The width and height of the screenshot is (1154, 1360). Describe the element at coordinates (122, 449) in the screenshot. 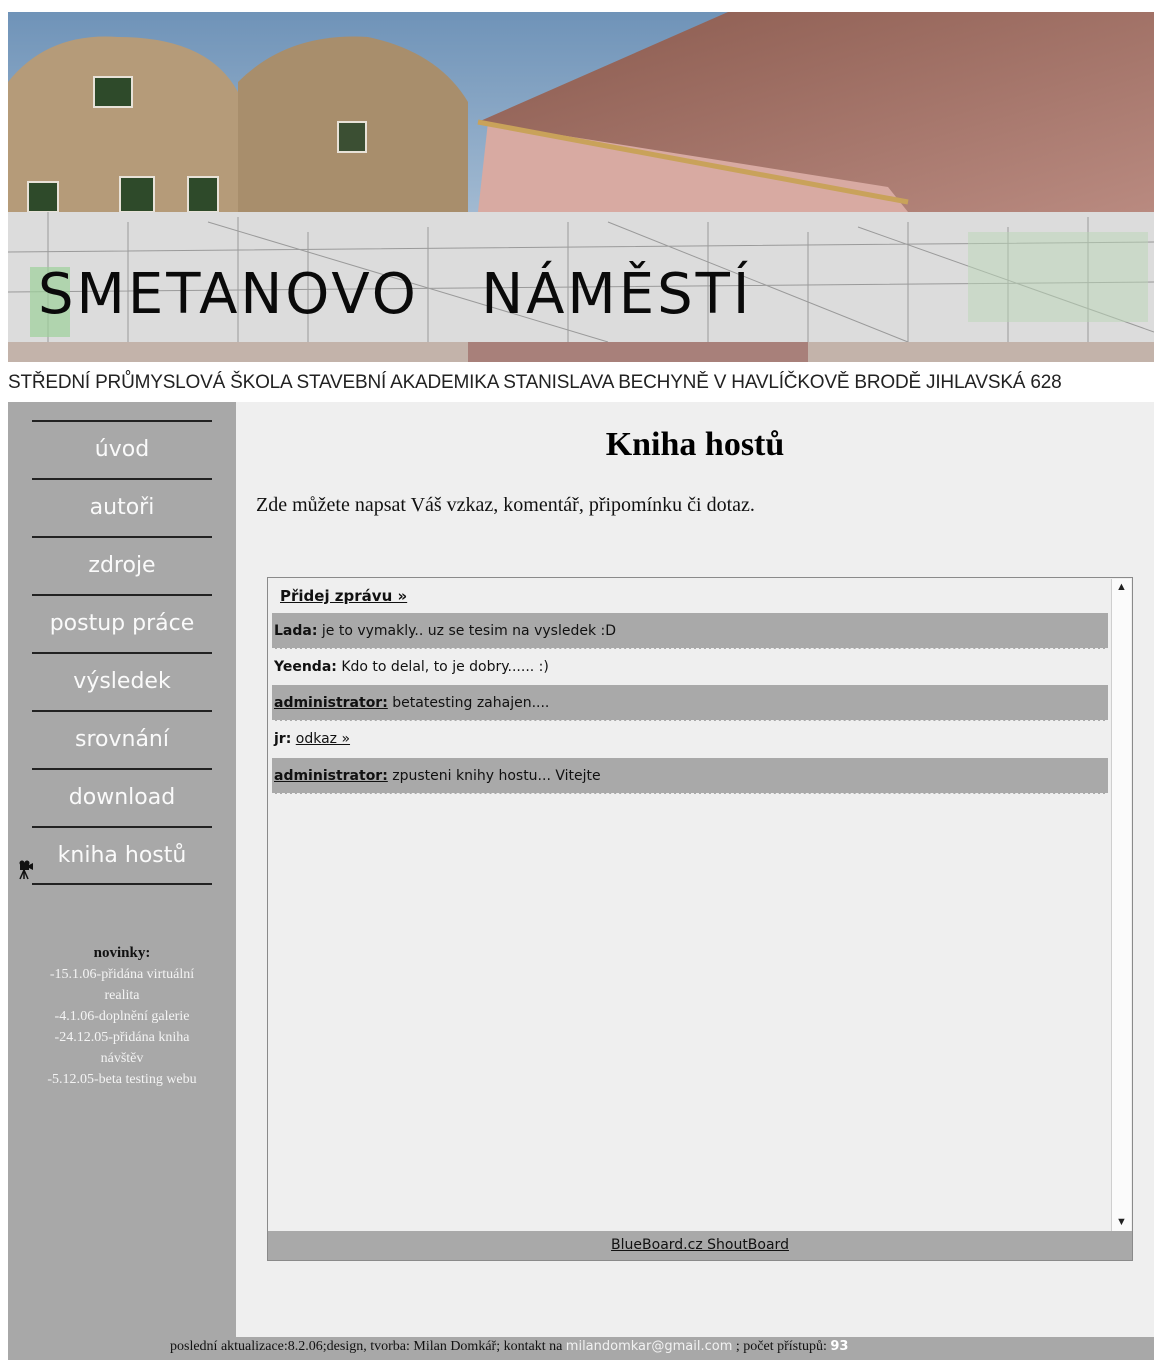

I see `nav-item-uvod: úvod` at that location.